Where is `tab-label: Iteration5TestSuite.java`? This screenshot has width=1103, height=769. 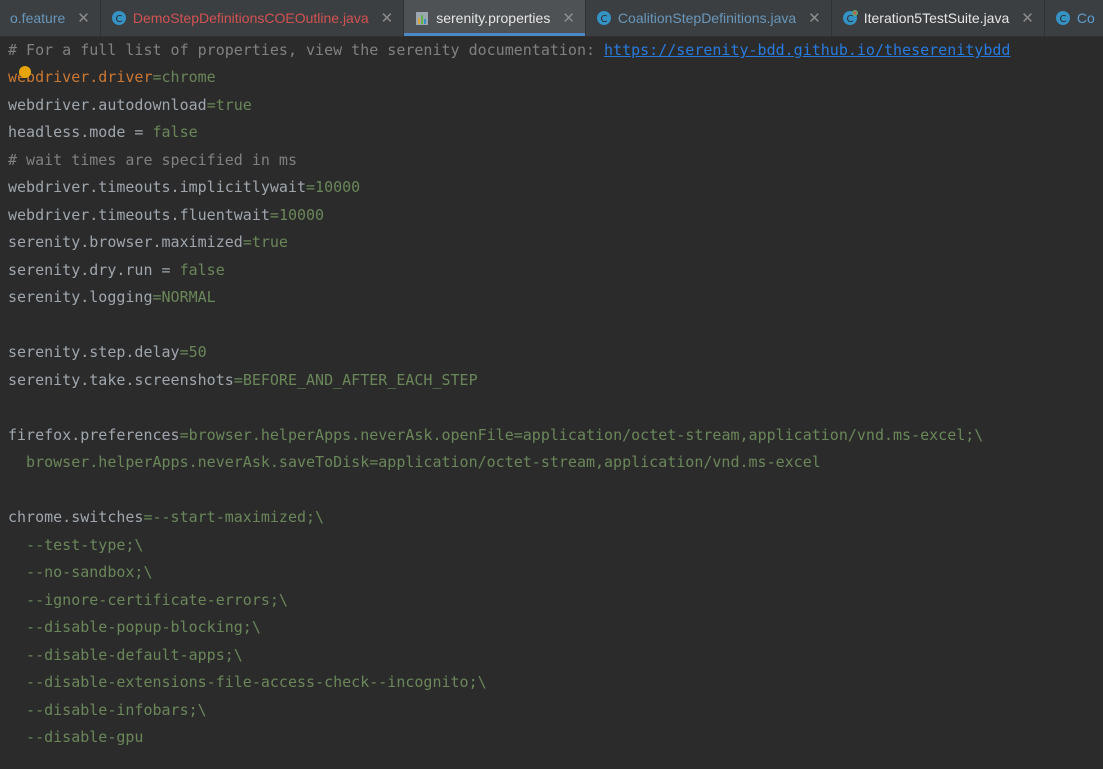 tab-label: Iteration5TestSuite.java is located at coordinates (936, 18).